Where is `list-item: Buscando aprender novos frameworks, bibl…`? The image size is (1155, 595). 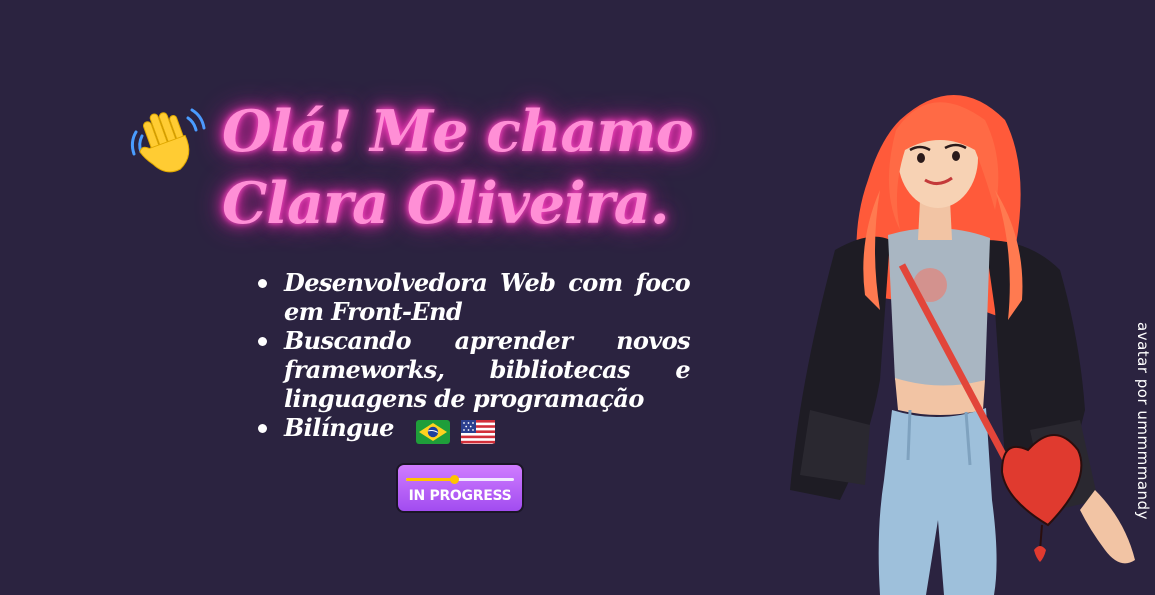 list-item: Buscando aprender novos frameworks, bibl… is located at coordinates (472, 369).